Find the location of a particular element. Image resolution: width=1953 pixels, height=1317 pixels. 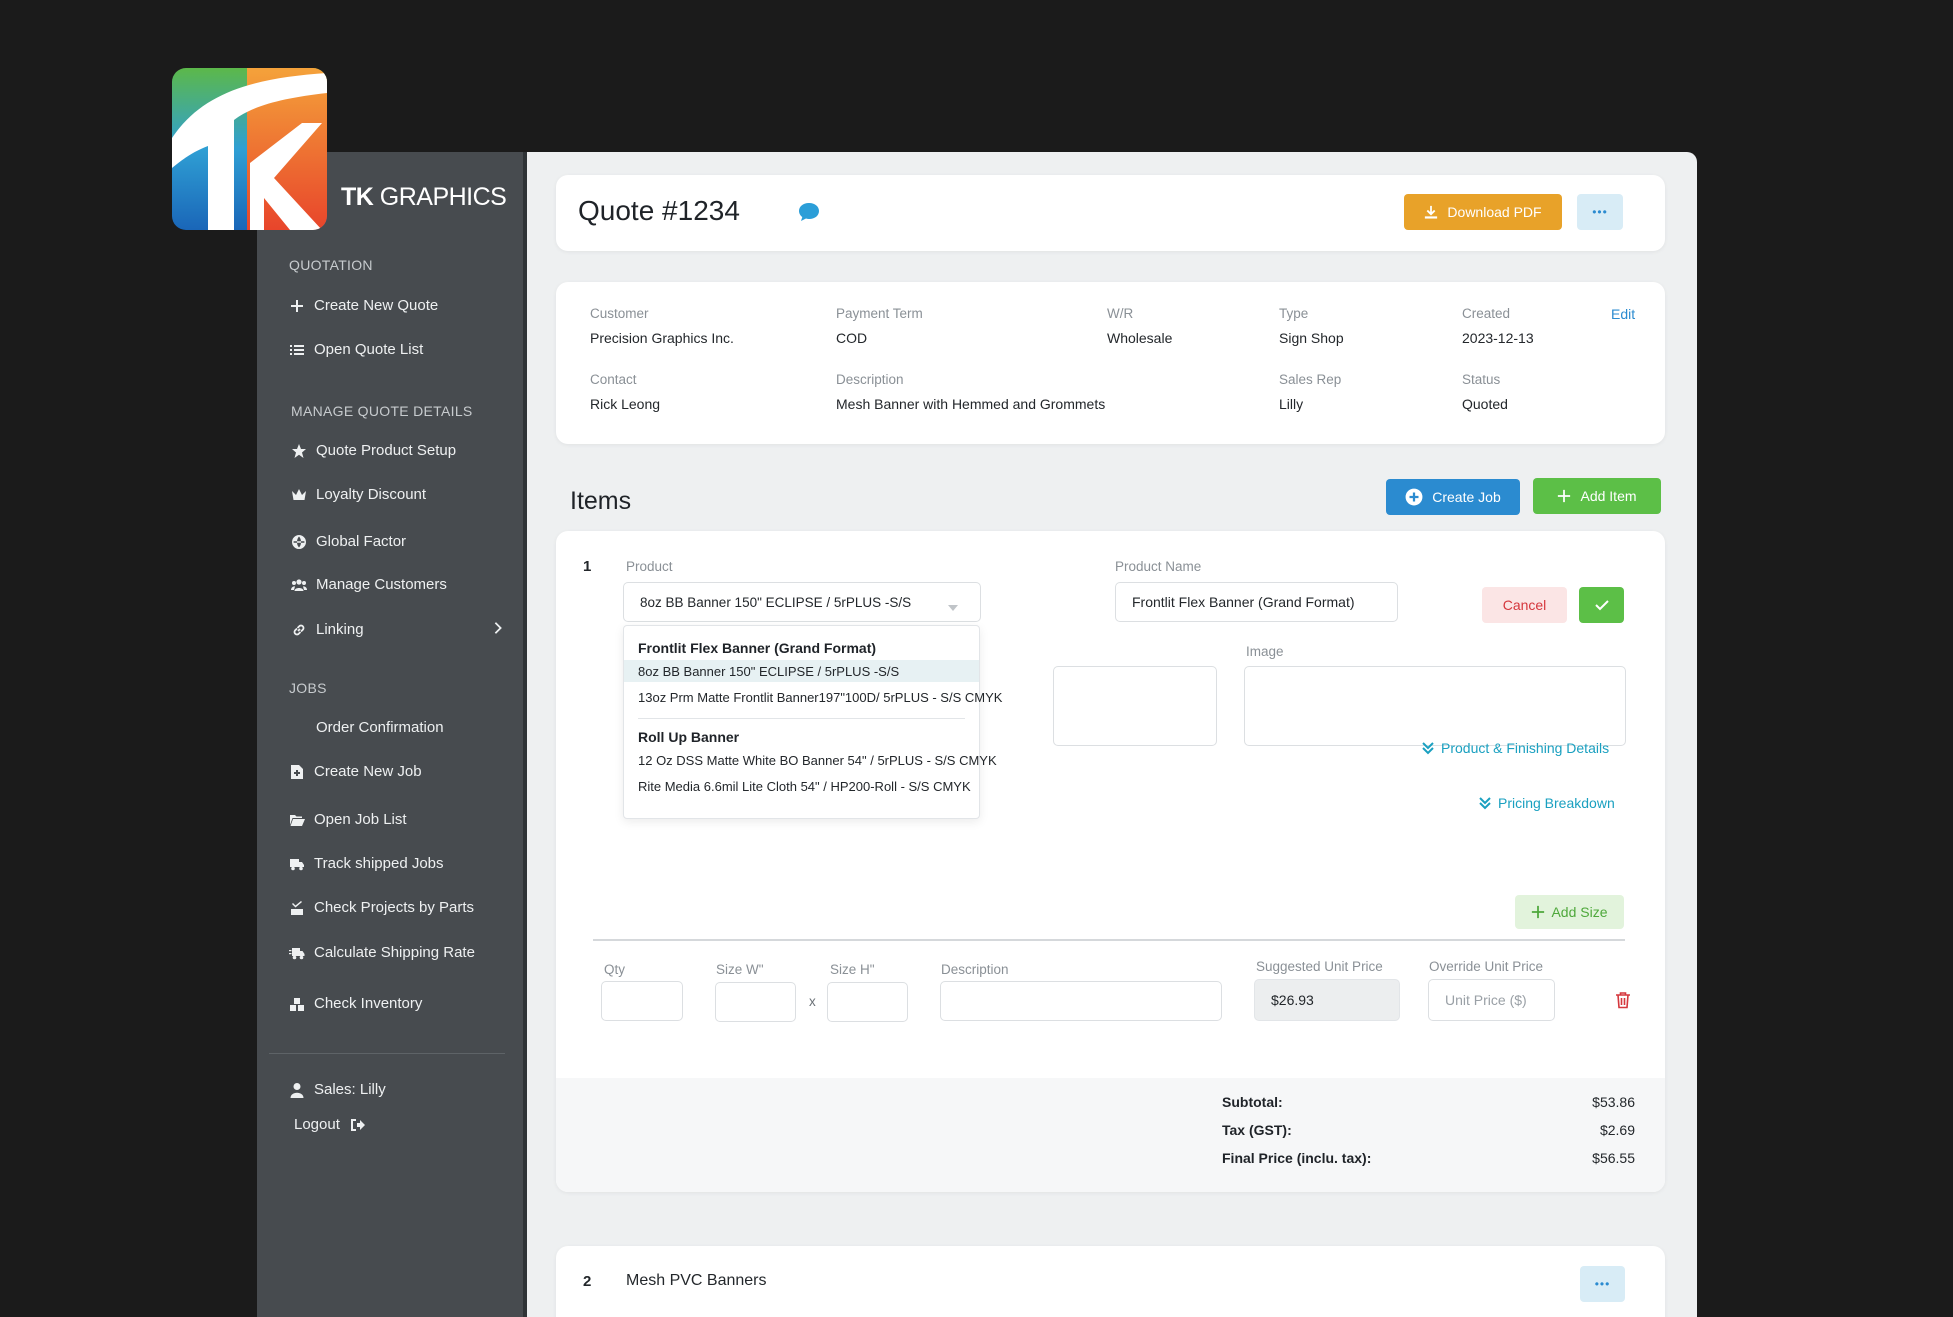

size-h-label: Size H" is located at coordinates (852, 969).